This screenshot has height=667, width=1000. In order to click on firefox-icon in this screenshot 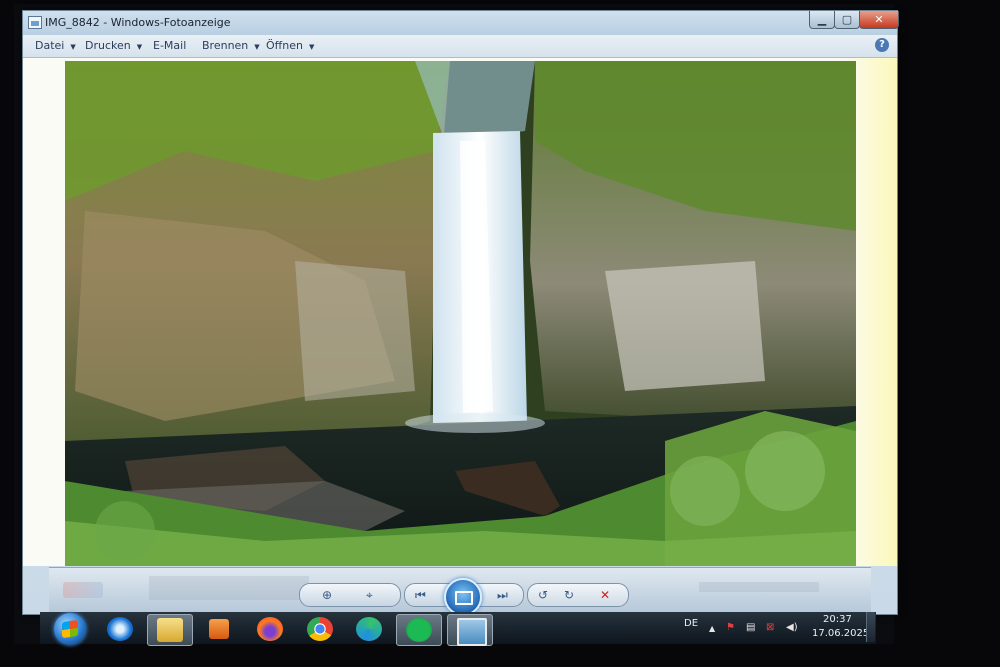, I will do `click(270, 629)`.